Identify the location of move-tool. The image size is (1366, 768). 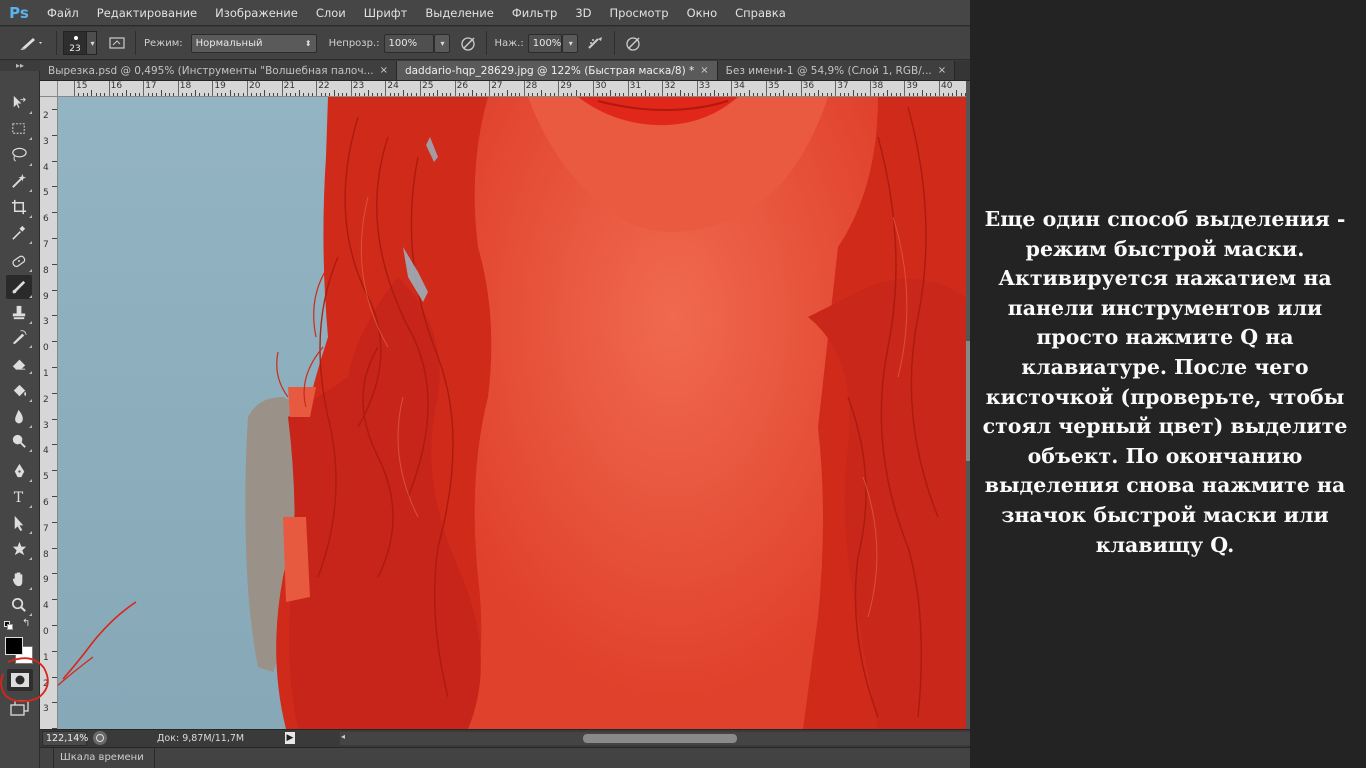
(19, 103).